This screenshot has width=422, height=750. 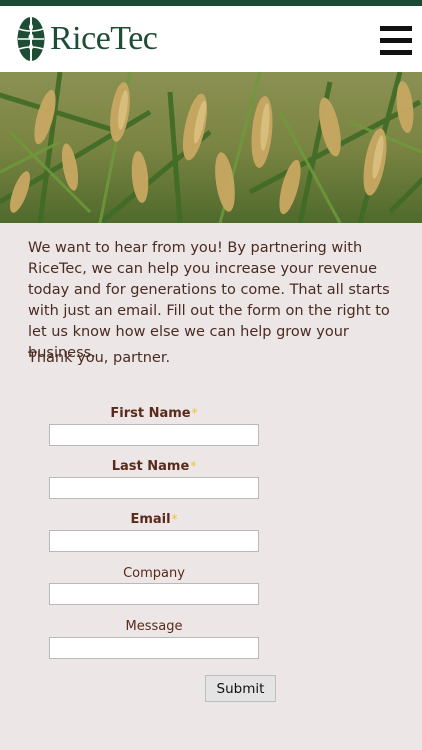 I want to click on email-label: Email*, so click(x=154, y=519).